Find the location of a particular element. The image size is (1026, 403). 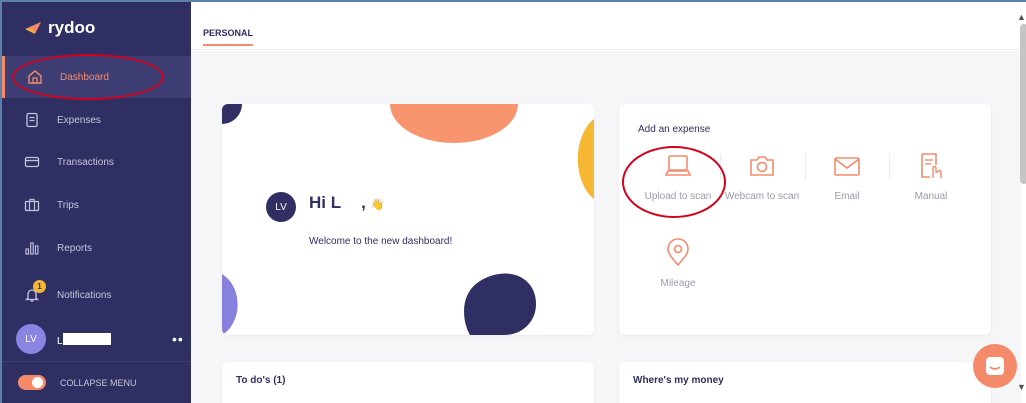

user-menu: LV L •• is located at coordinates (96, 340).